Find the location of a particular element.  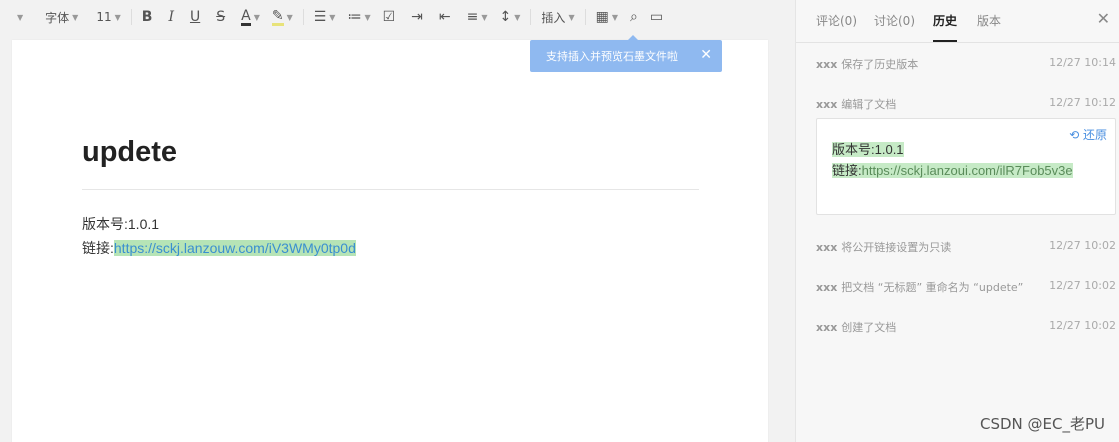

line-height-icon: ↕ is located at coordinates (505, 17).